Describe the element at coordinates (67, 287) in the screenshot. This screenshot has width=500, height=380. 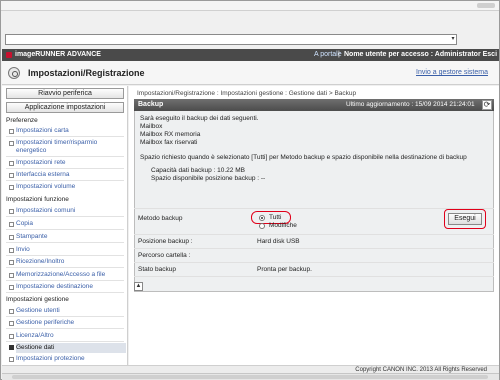
I see `sidebar-item-destination-settings: Impostazione destinazione` at that location.